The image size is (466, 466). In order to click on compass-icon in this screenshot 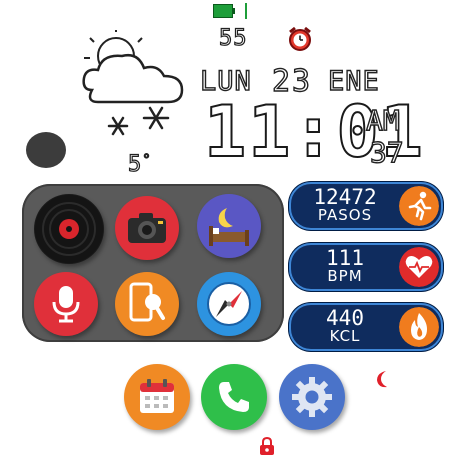, I will do `click(229, 304)`.